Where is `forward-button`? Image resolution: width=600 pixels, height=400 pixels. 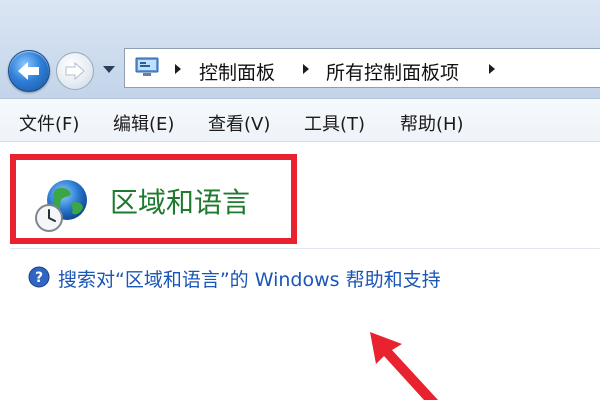 forward-button is located at coordinates (75, 71).